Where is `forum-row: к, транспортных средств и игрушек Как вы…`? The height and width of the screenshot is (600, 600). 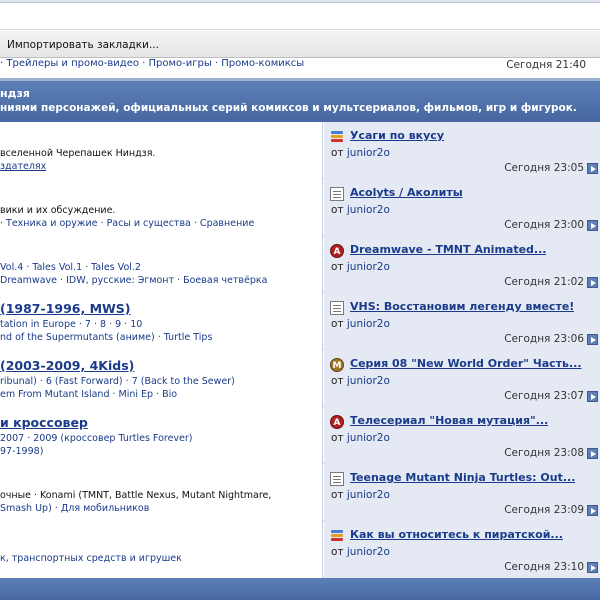 forum-row: к, транспортных средств и игрушек Как вы… is located at coordinates (300, 549).